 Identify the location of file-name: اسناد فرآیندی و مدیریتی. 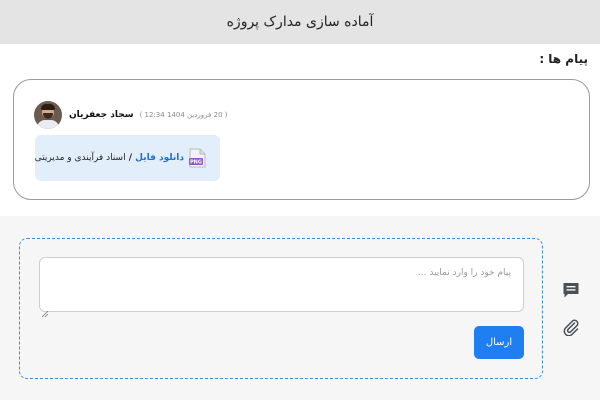
(80, 158).